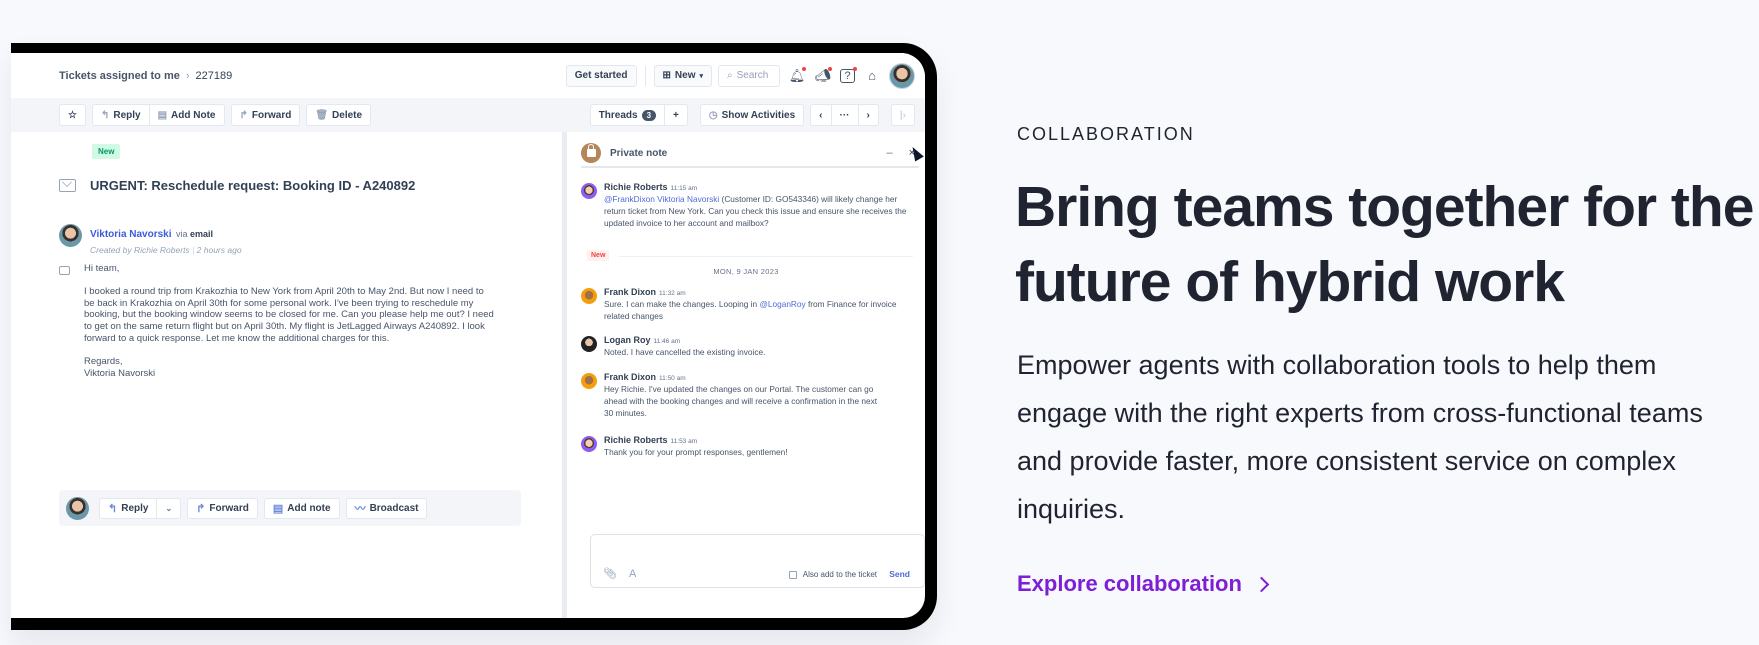 This screenshot has height=645, width=1759. What do you see at coordinates (229, 508) in the screenshot?
I see `forward-bottom-label: Forward` at bounding box center [229, 508].